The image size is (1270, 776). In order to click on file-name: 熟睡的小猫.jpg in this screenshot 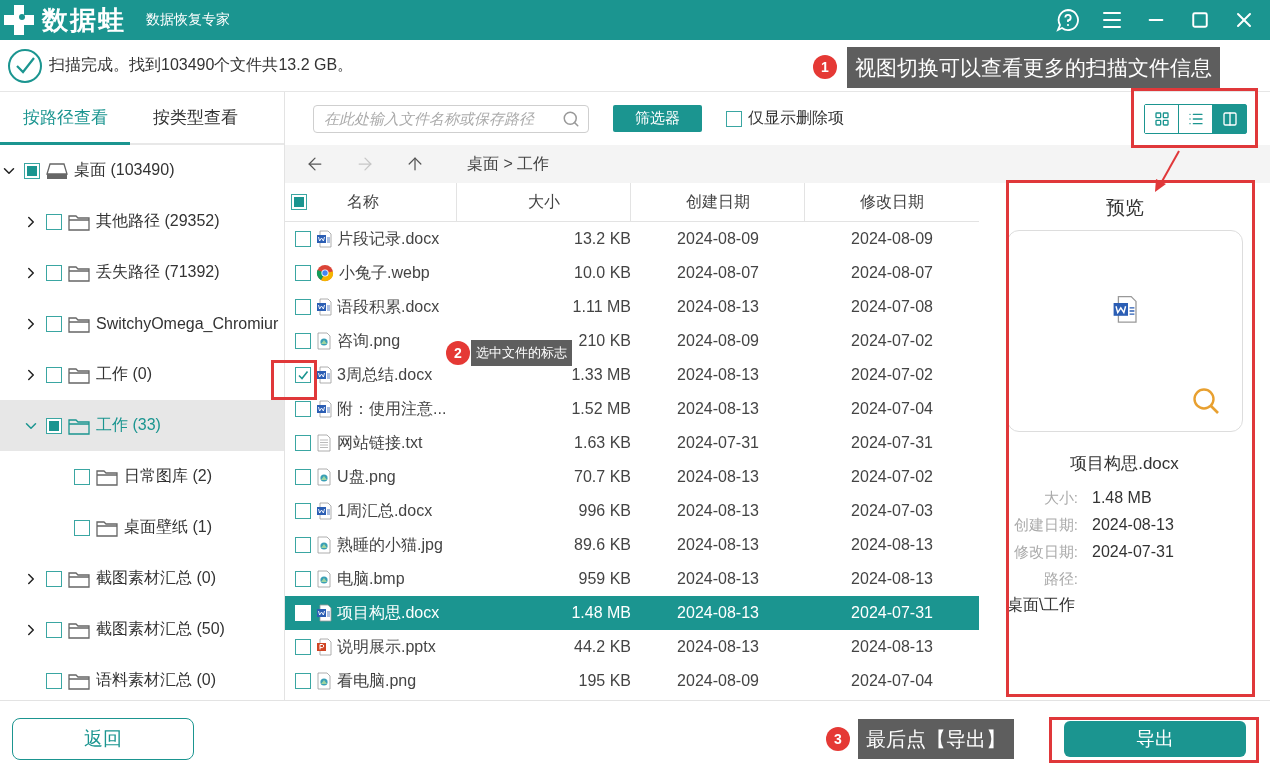, I will do `click(390, 544)`.